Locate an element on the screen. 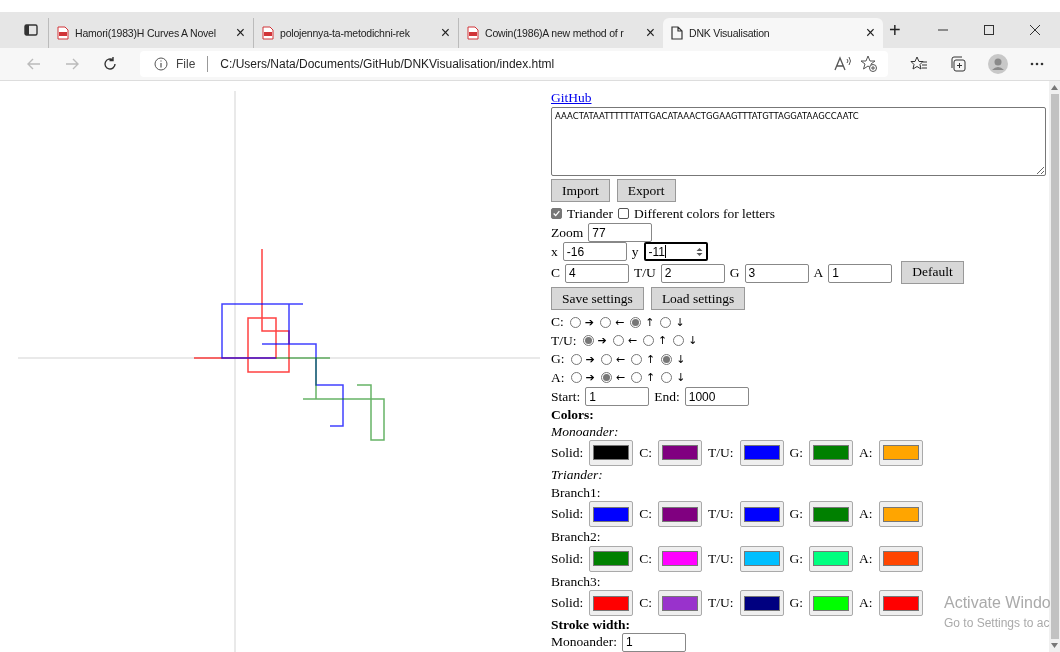 The image size is (1060, 652). coordinate-field: -11 is located at coordinates (675, 252).